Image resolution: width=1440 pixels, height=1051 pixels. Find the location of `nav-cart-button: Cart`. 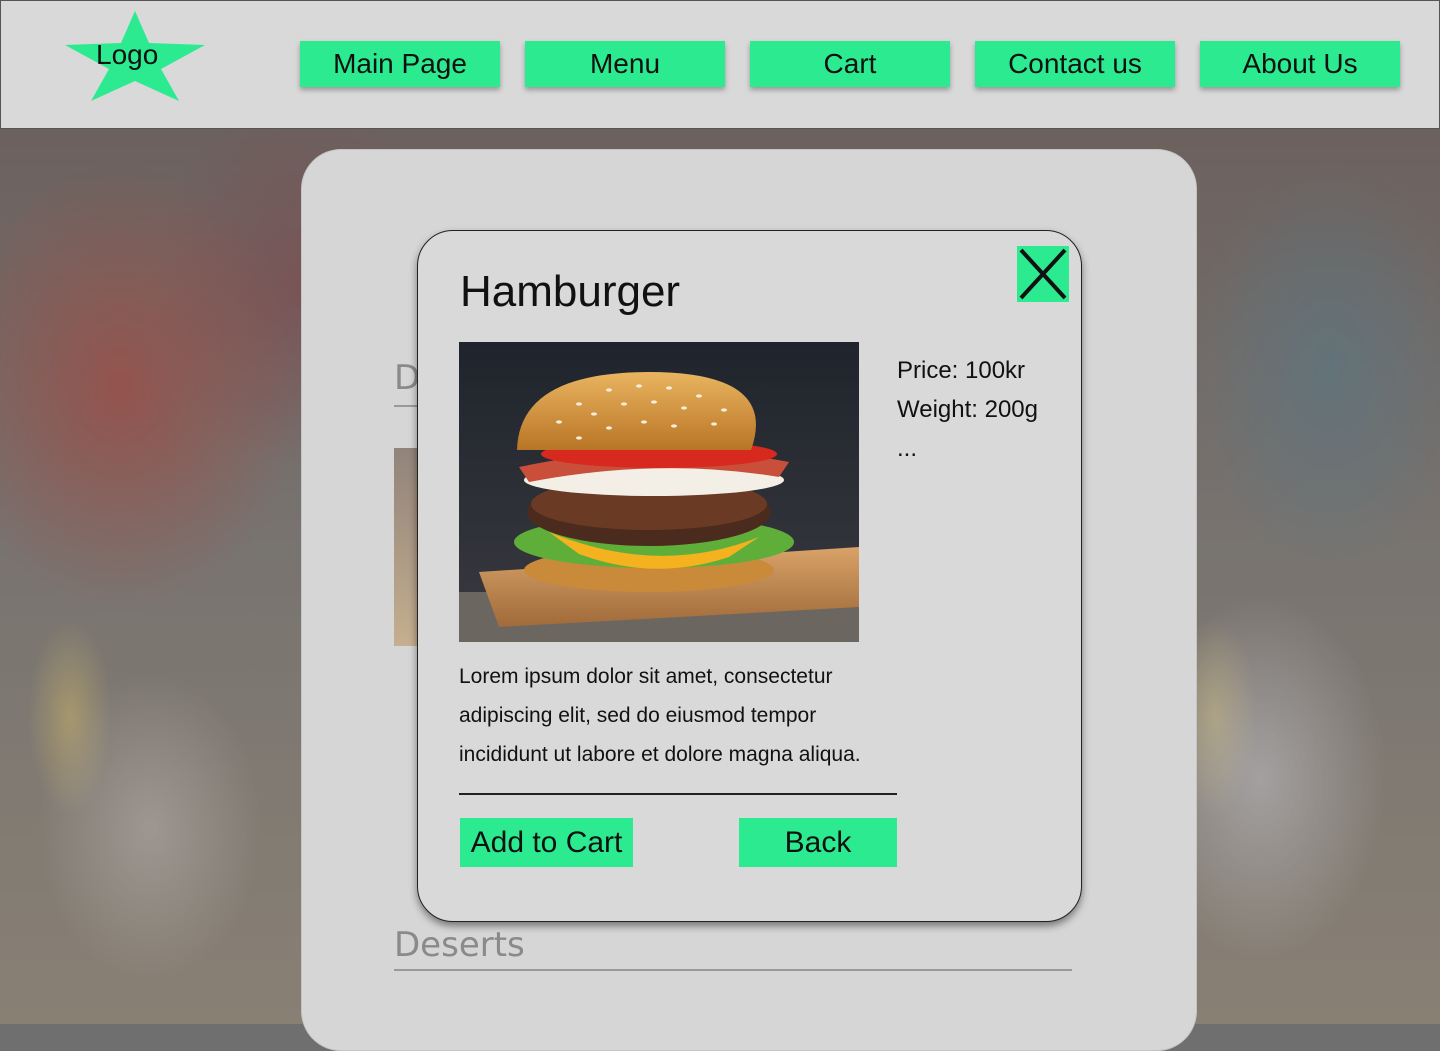

nav-cart-button: Cart is located at coordinates (850, 64).